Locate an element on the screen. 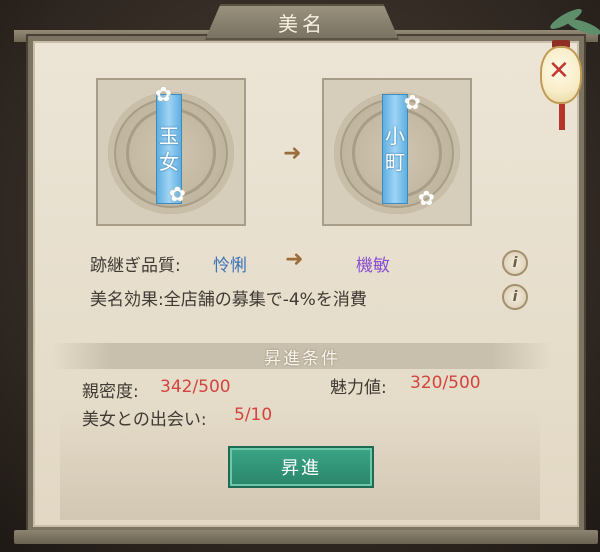  window-title: 美名 is located at coordinates (302, 23).